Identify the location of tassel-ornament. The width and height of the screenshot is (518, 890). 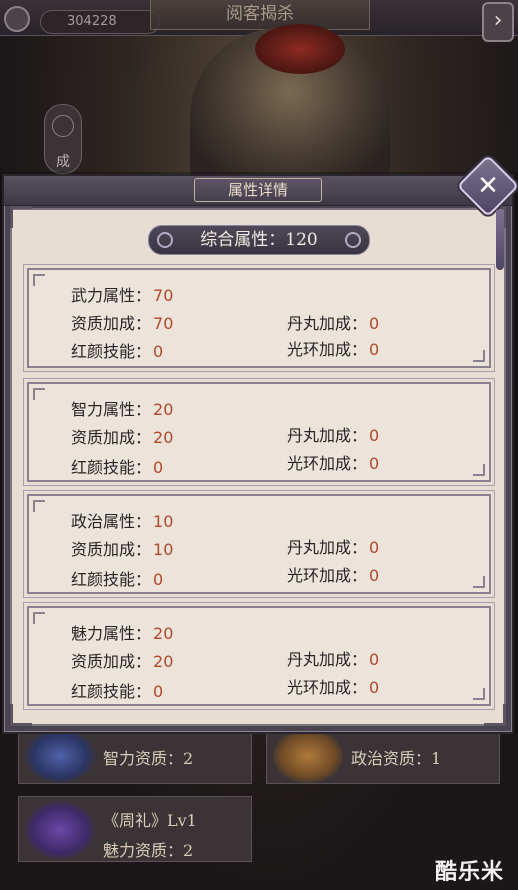
(500, 240).